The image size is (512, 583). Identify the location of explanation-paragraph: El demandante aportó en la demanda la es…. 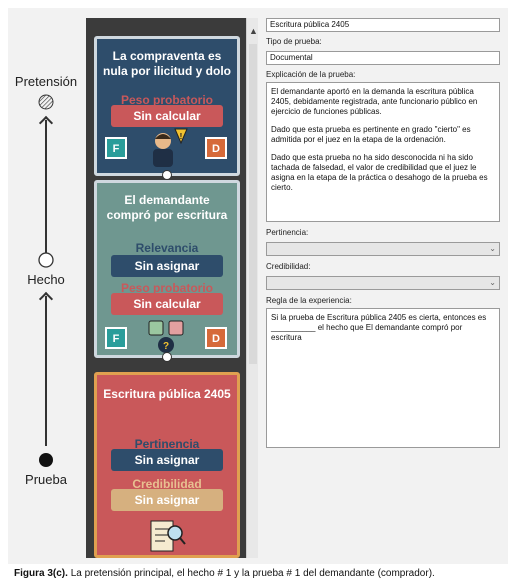
(374, 101).